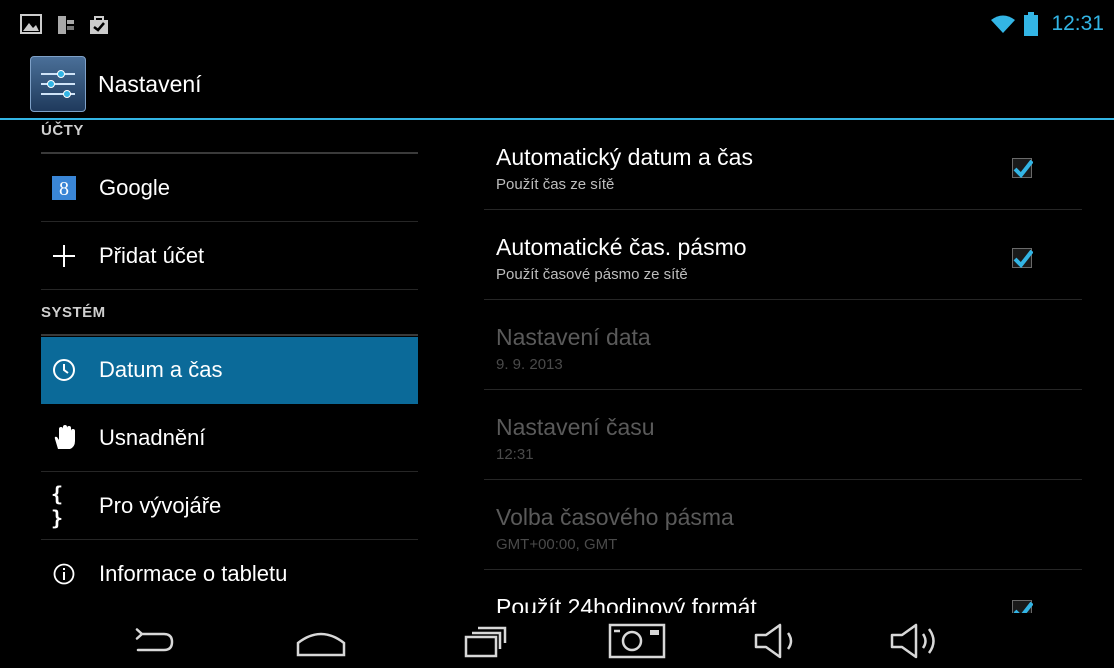 The image size is (1114, 668). Describe the element at coordinates (486, 641) in the screenshot. I see `recent-apps-icon` at that location.